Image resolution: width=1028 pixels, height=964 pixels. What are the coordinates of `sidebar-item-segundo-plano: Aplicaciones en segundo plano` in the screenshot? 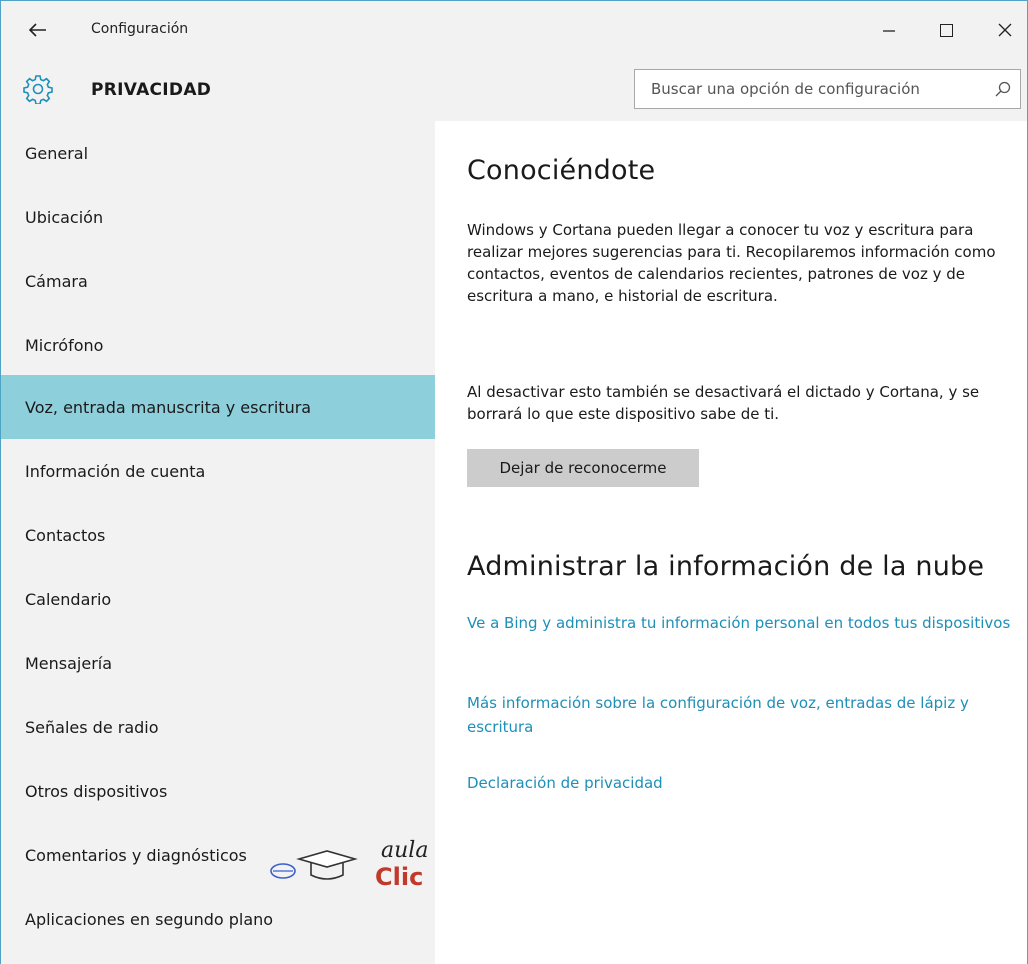 It's located at (218, 919).